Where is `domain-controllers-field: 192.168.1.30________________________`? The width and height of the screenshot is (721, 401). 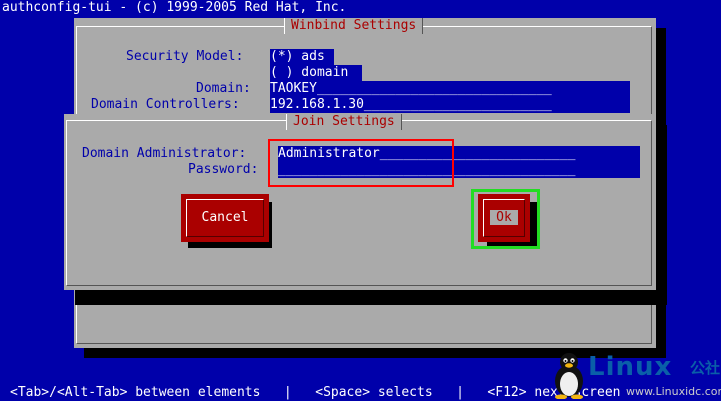 domain-controllers-field: 192.168.1.30________________________ is located at coordinates (450, 105).